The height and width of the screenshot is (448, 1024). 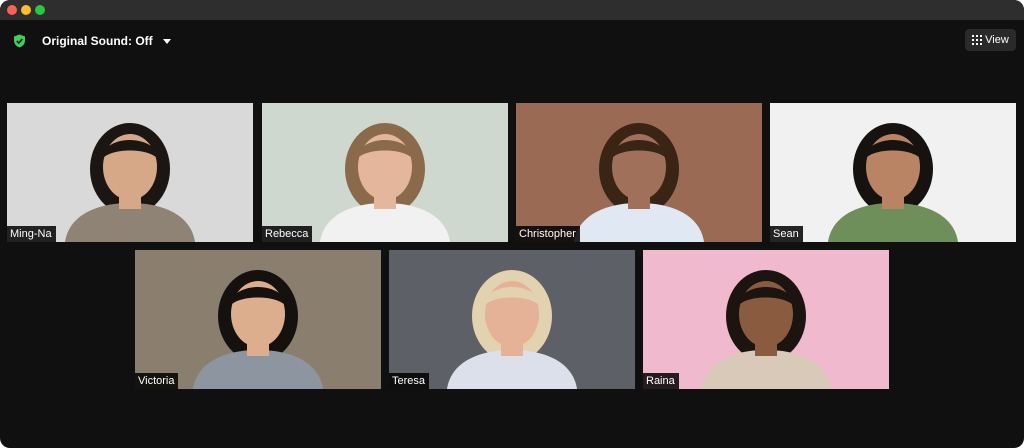 I want to click on view-button: View, so click(x=990, y=40).